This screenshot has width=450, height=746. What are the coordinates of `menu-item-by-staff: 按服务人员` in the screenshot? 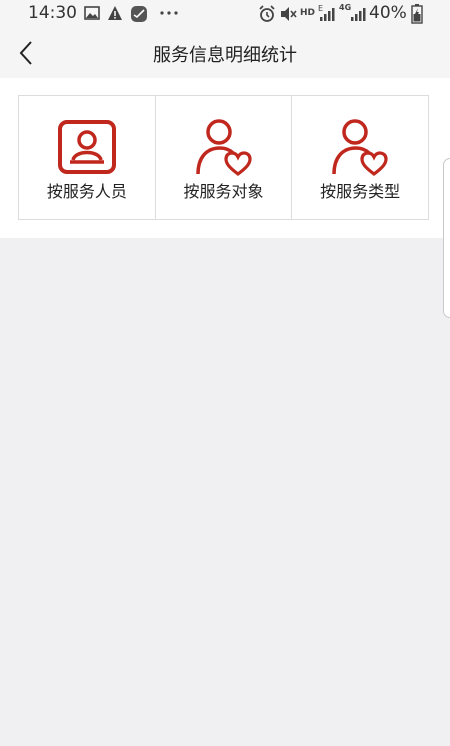 It's located at (87, 157).